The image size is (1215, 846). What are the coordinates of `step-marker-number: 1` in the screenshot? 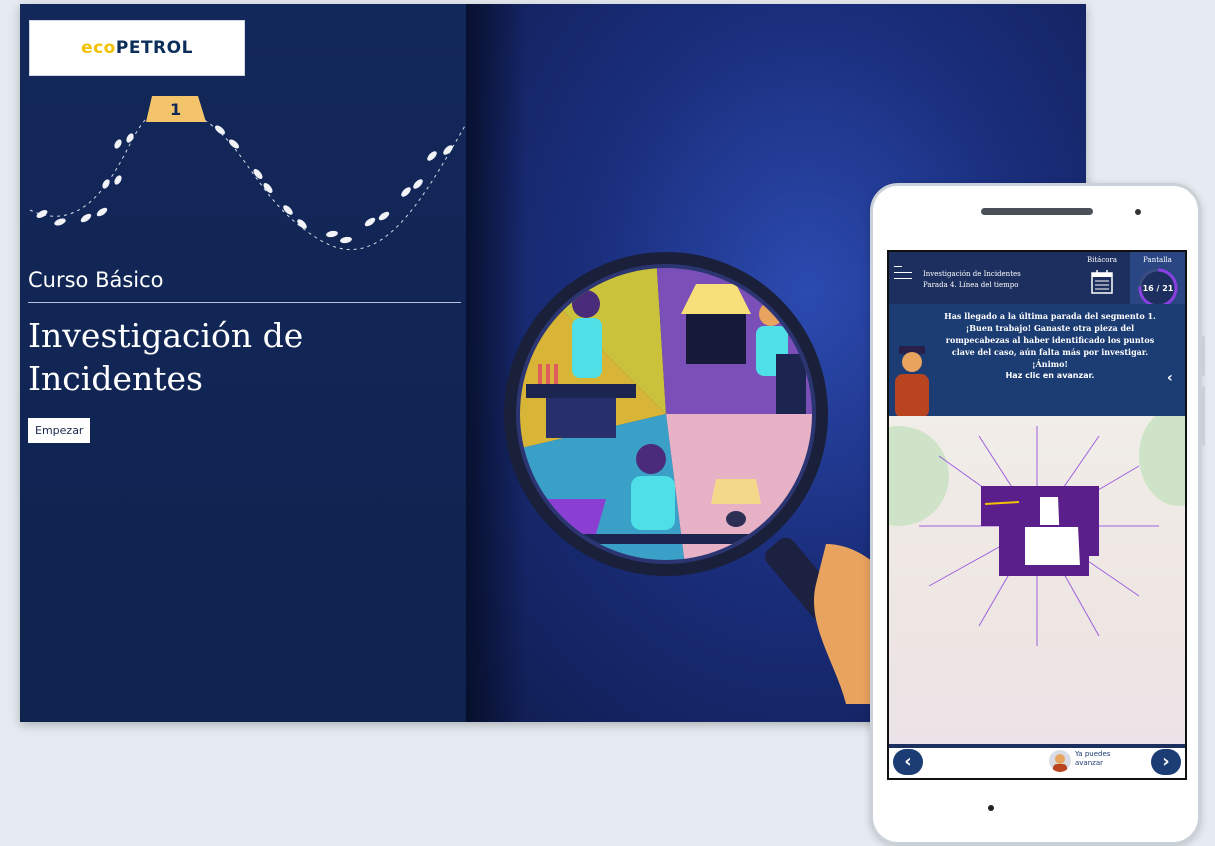 It's located at (175, 109).